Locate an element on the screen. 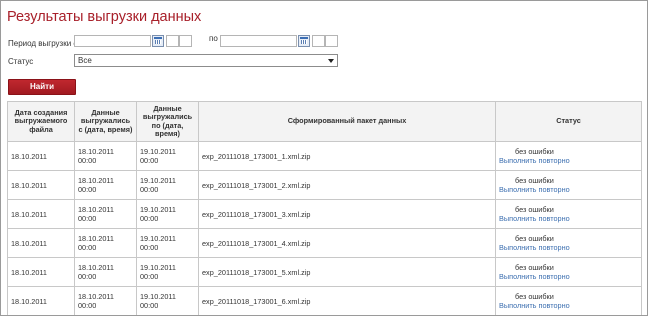 The width and height of the screenshot is (648, 316). status-select: Все is located at coordinates (206, 60).